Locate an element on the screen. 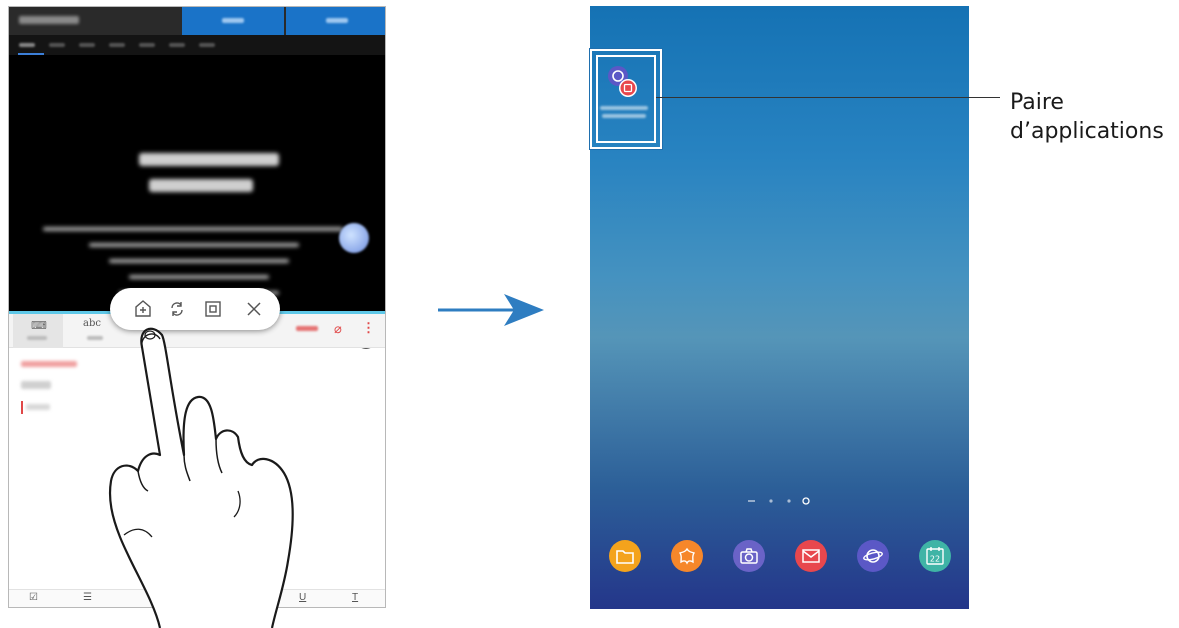 This screenshot has height=628, width=1179. memo-field-blurred is located at coordinates (38, 407).